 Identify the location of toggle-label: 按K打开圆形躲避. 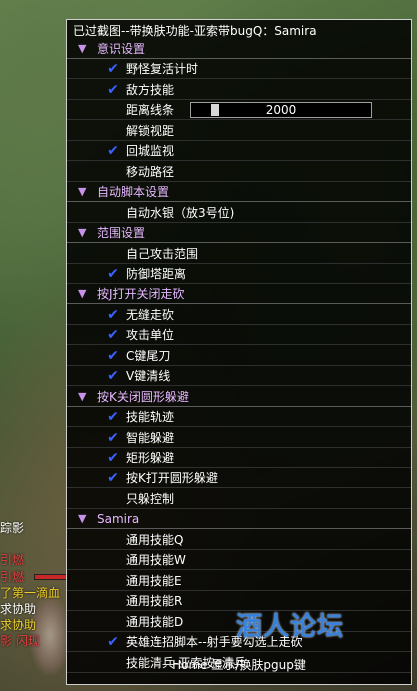
(172, 478).